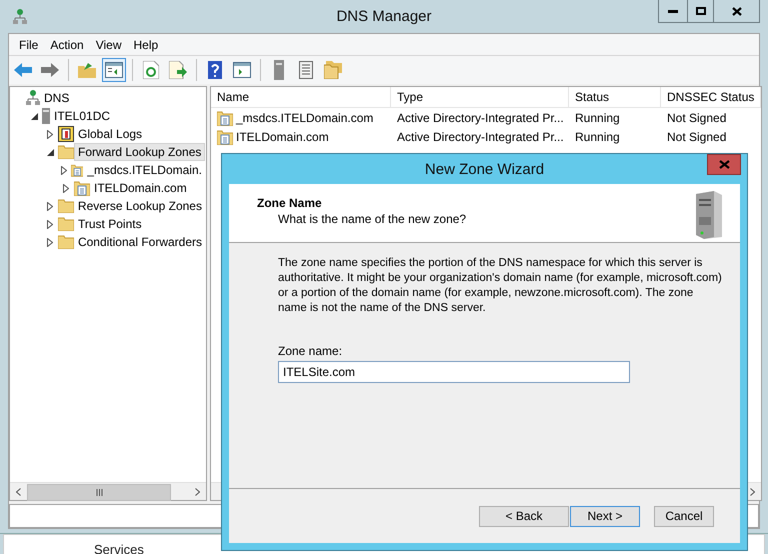 This screenshot has height=554, width=768. Describe the element at coordinates (109, 45) in the screenshot. I see `menu-item: View` at that location.